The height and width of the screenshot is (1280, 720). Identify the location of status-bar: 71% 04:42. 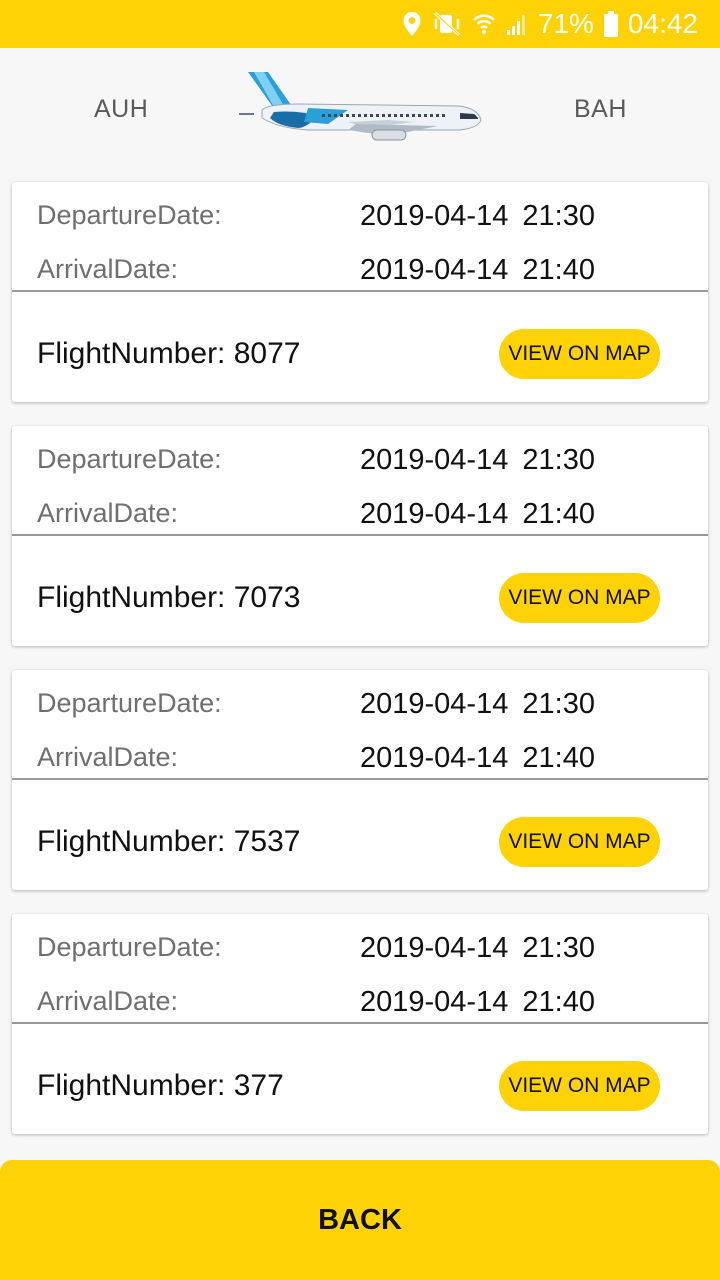
(360, 24).